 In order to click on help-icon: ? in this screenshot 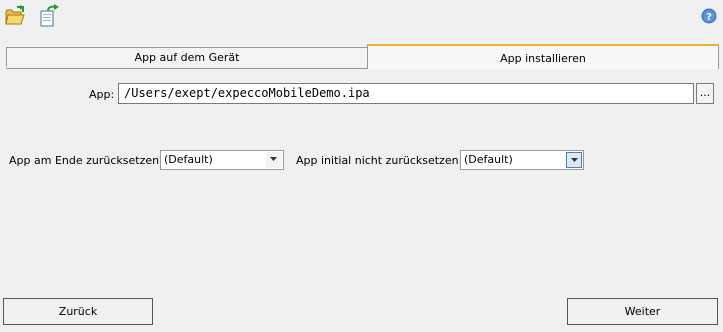, I will do `click(709, 16)`.